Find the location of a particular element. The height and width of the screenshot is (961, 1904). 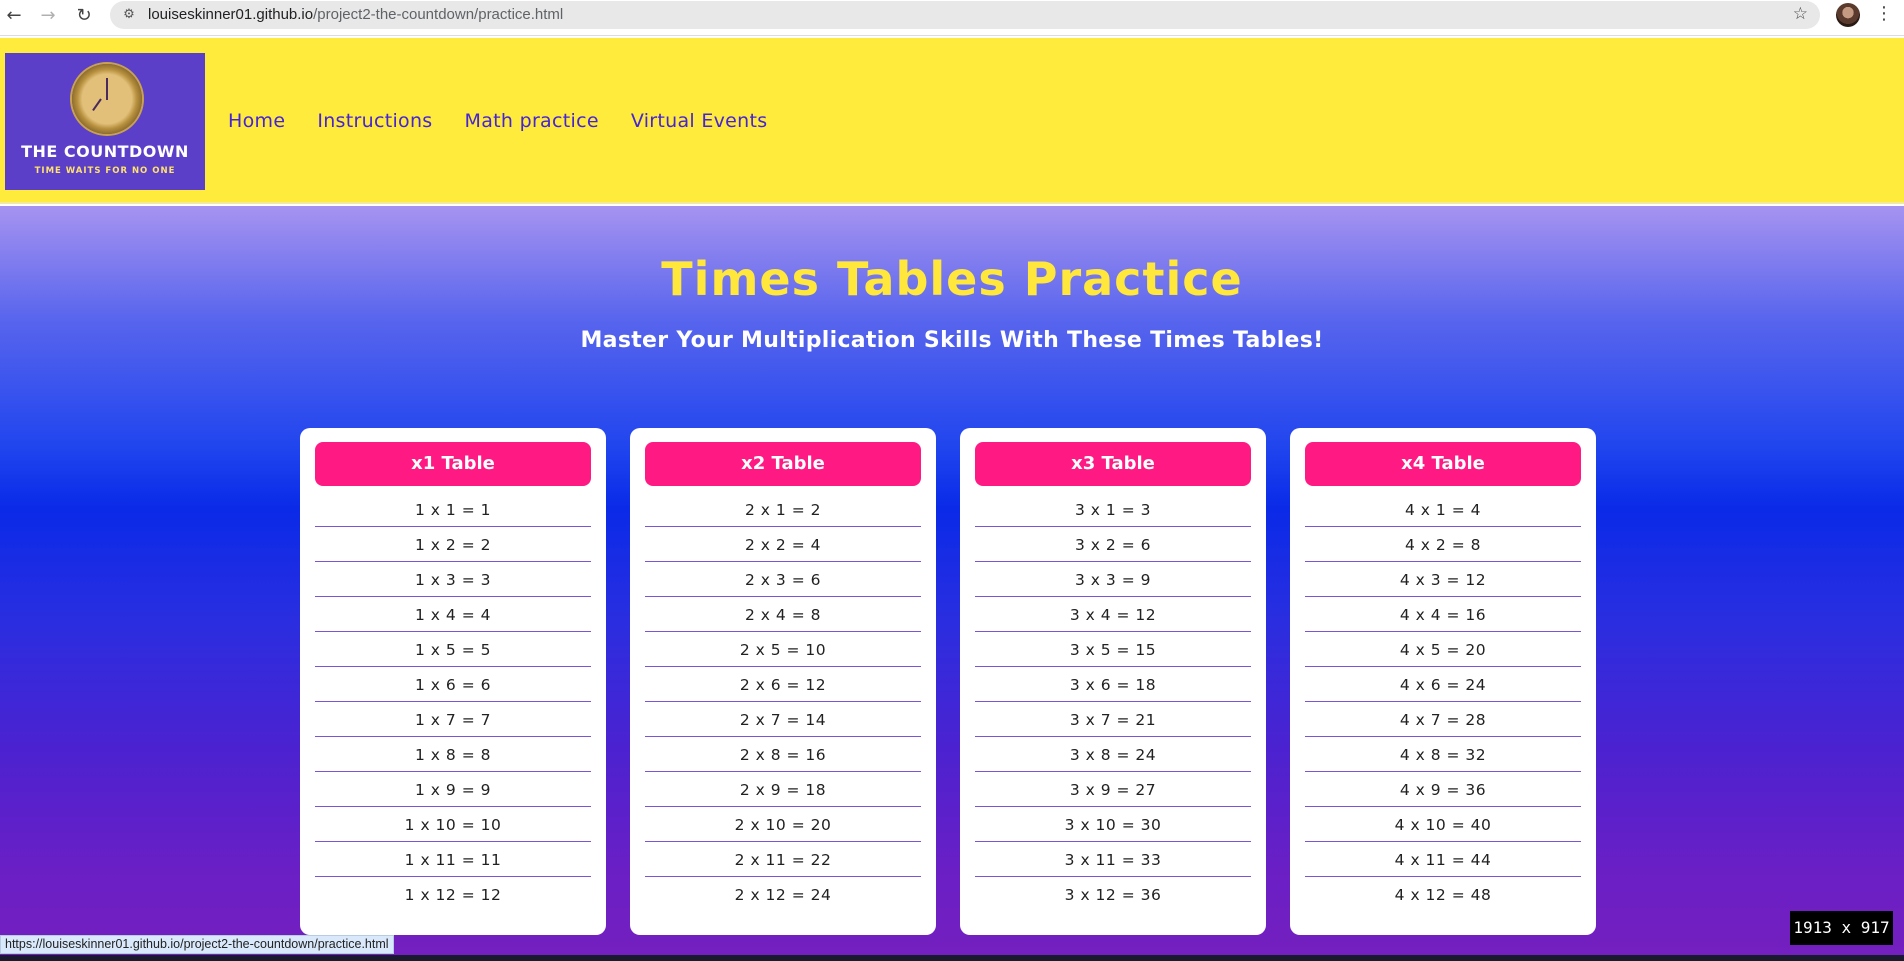

table-row: 2 x 4 = 8 is located at coordinates (783, 614).